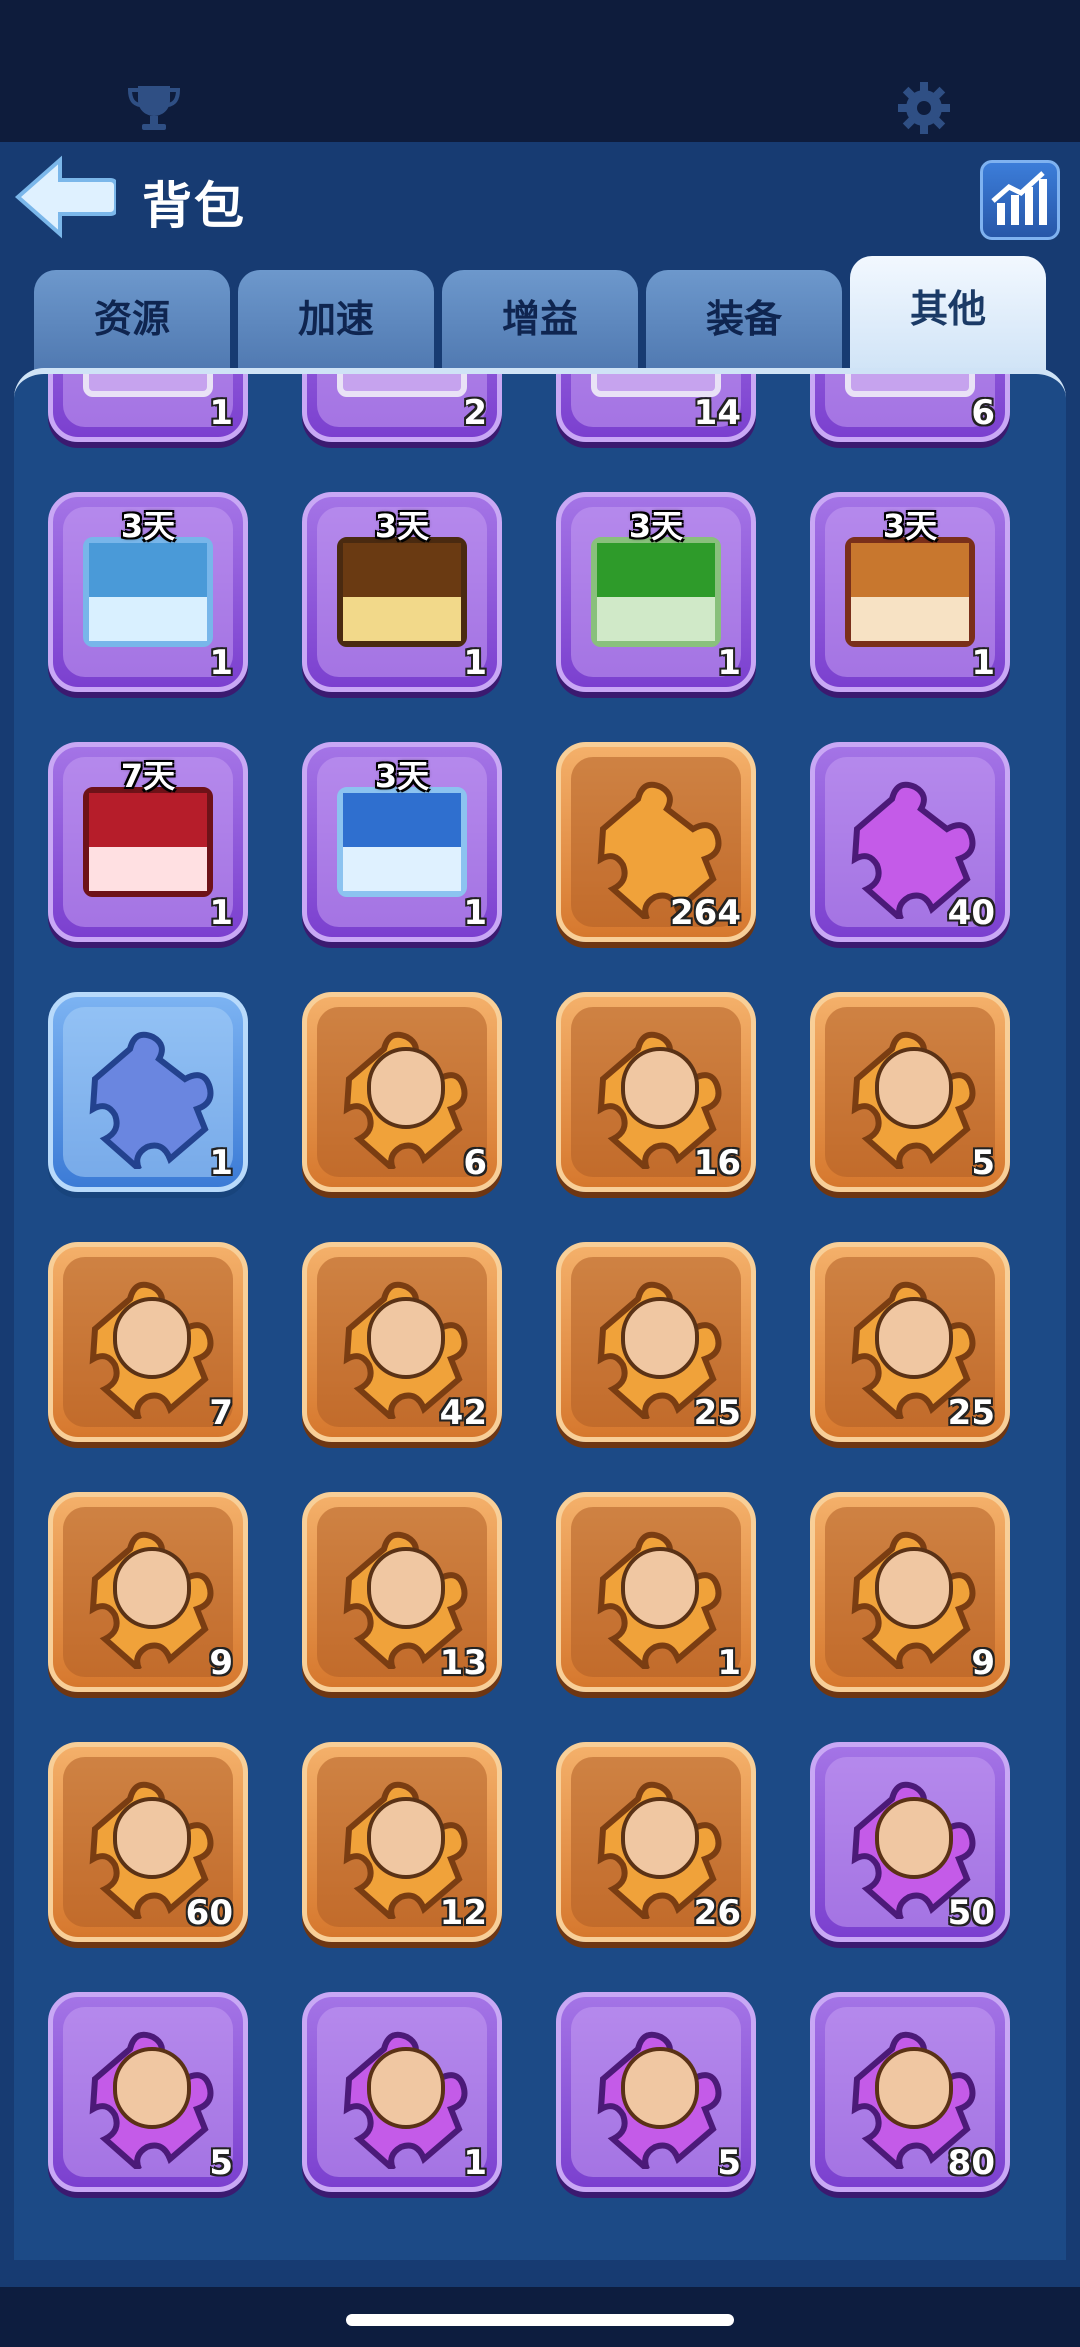 The height and width of the screenshot is (2347, 1080). Describe the element at coordinates (717, 413) in the screenshot. I see `item-count: 14` at that location.